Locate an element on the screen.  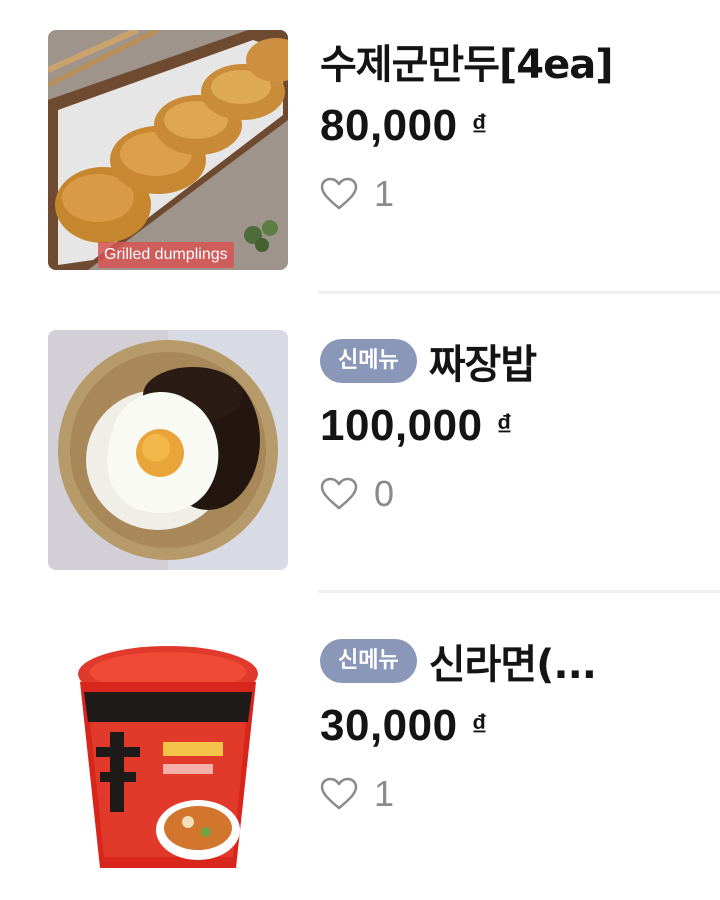
shin-ramyun-image is located at coordinates (168, 752).